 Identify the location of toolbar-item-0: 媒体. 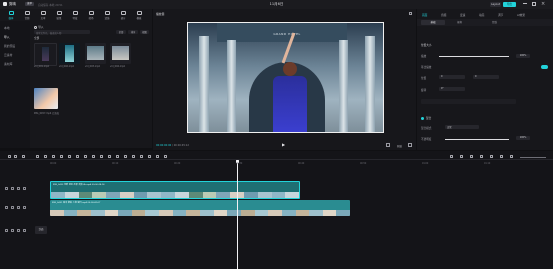
(11, 15).